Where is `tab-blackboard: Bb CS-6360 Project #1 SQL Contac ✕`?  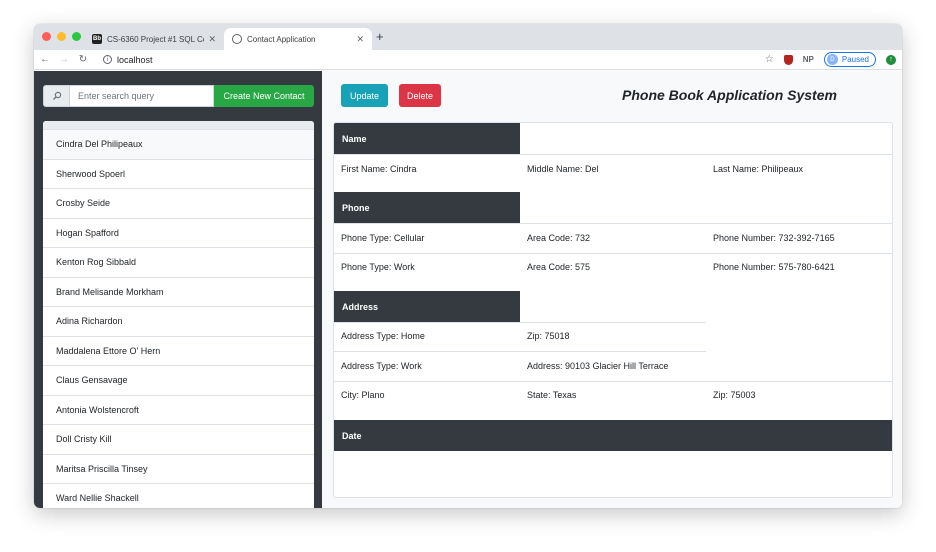 tab-blackboard: Bb CS-6360 Project #1 SQL Contac ✕ is located at coordinates (154, 39).